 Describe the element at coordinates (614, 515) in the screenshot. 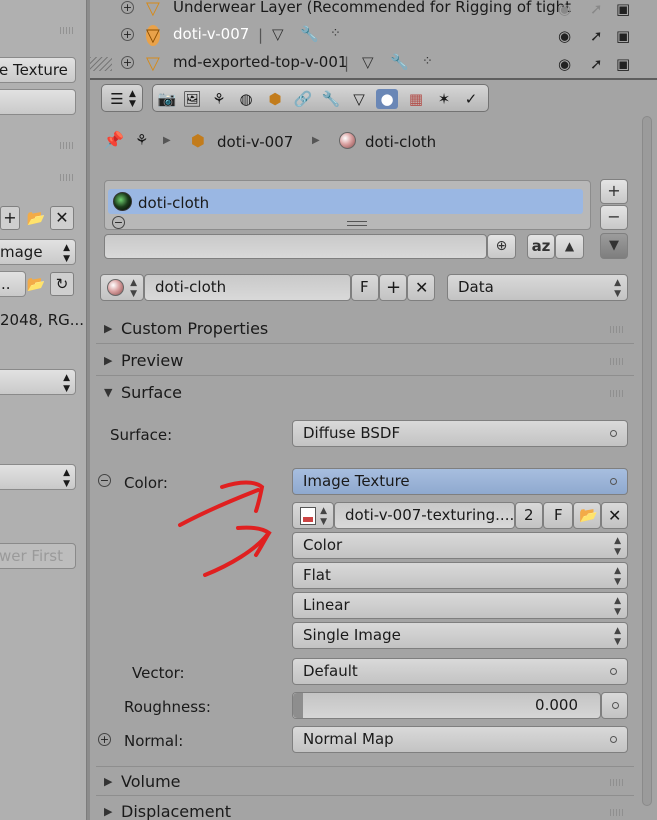

I see `unlink-image-icon: ✕` at that location.